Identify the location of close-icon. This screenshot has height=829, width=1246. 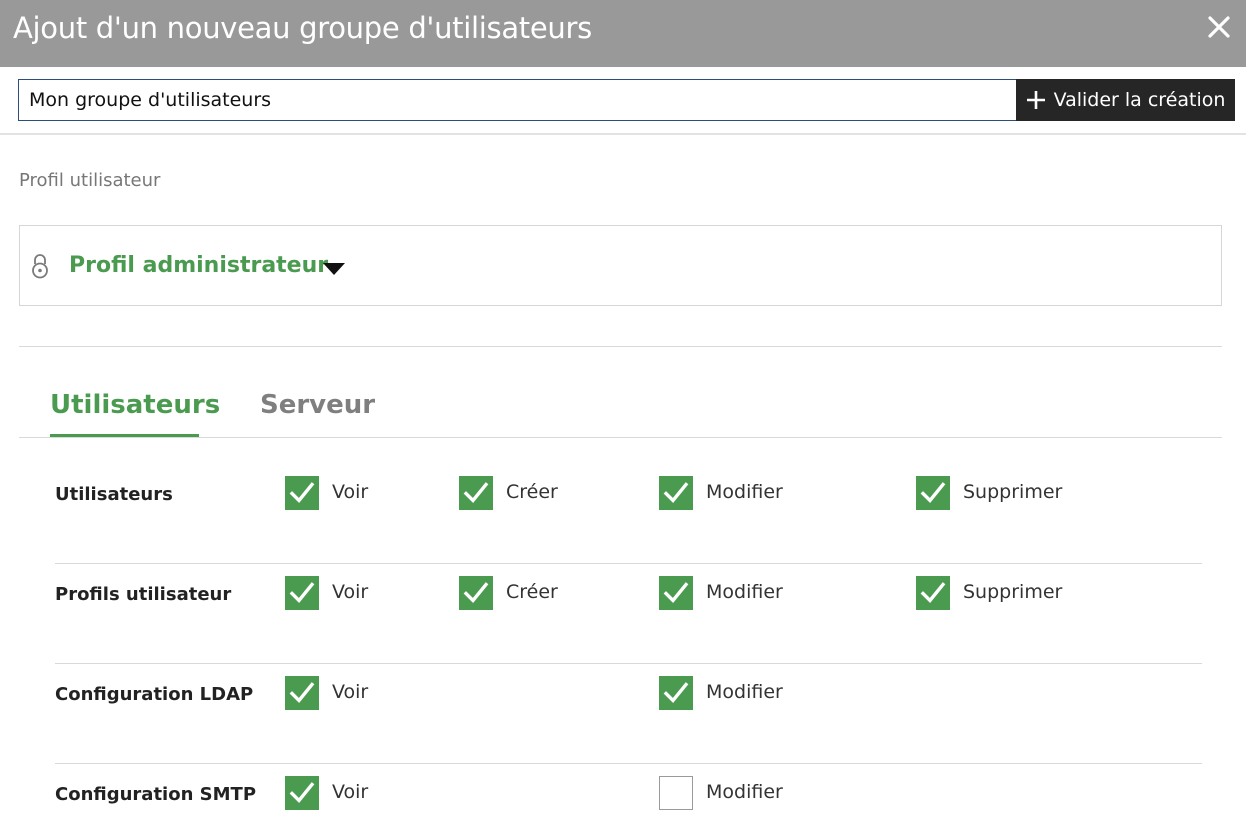
(1219, 27).